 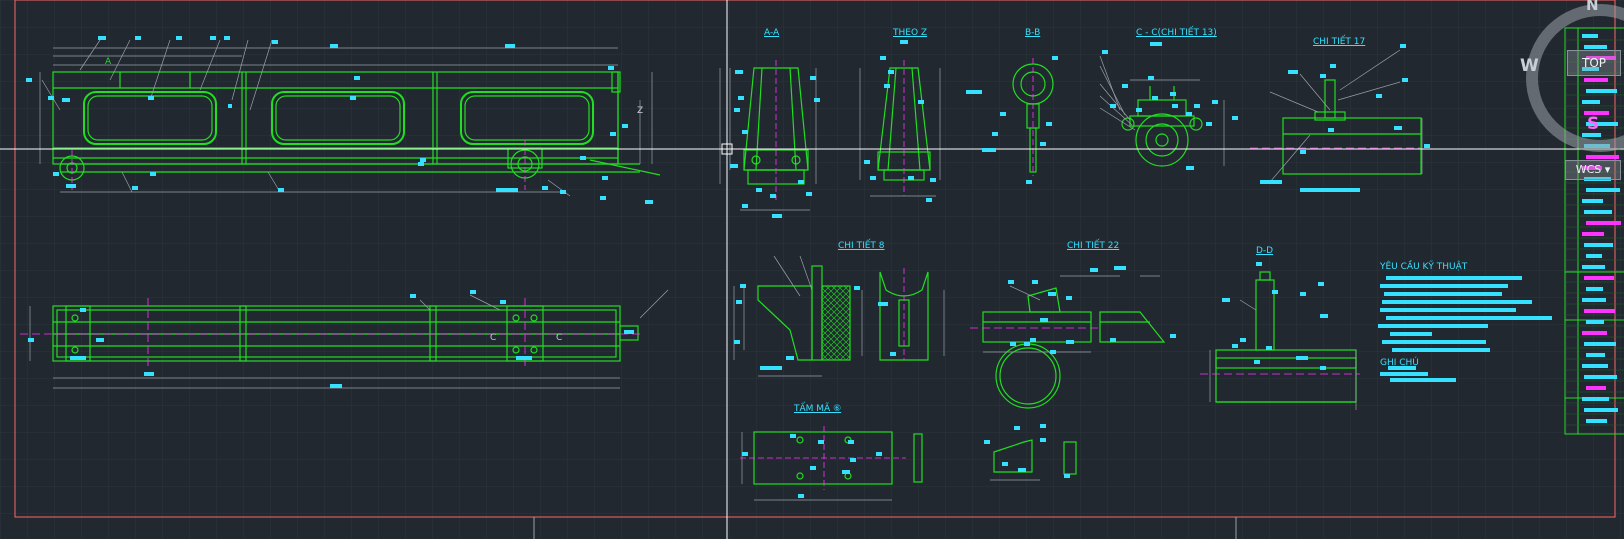 I want to click on wcs-menu: WCS ▾, so click(x=1593, y=170).